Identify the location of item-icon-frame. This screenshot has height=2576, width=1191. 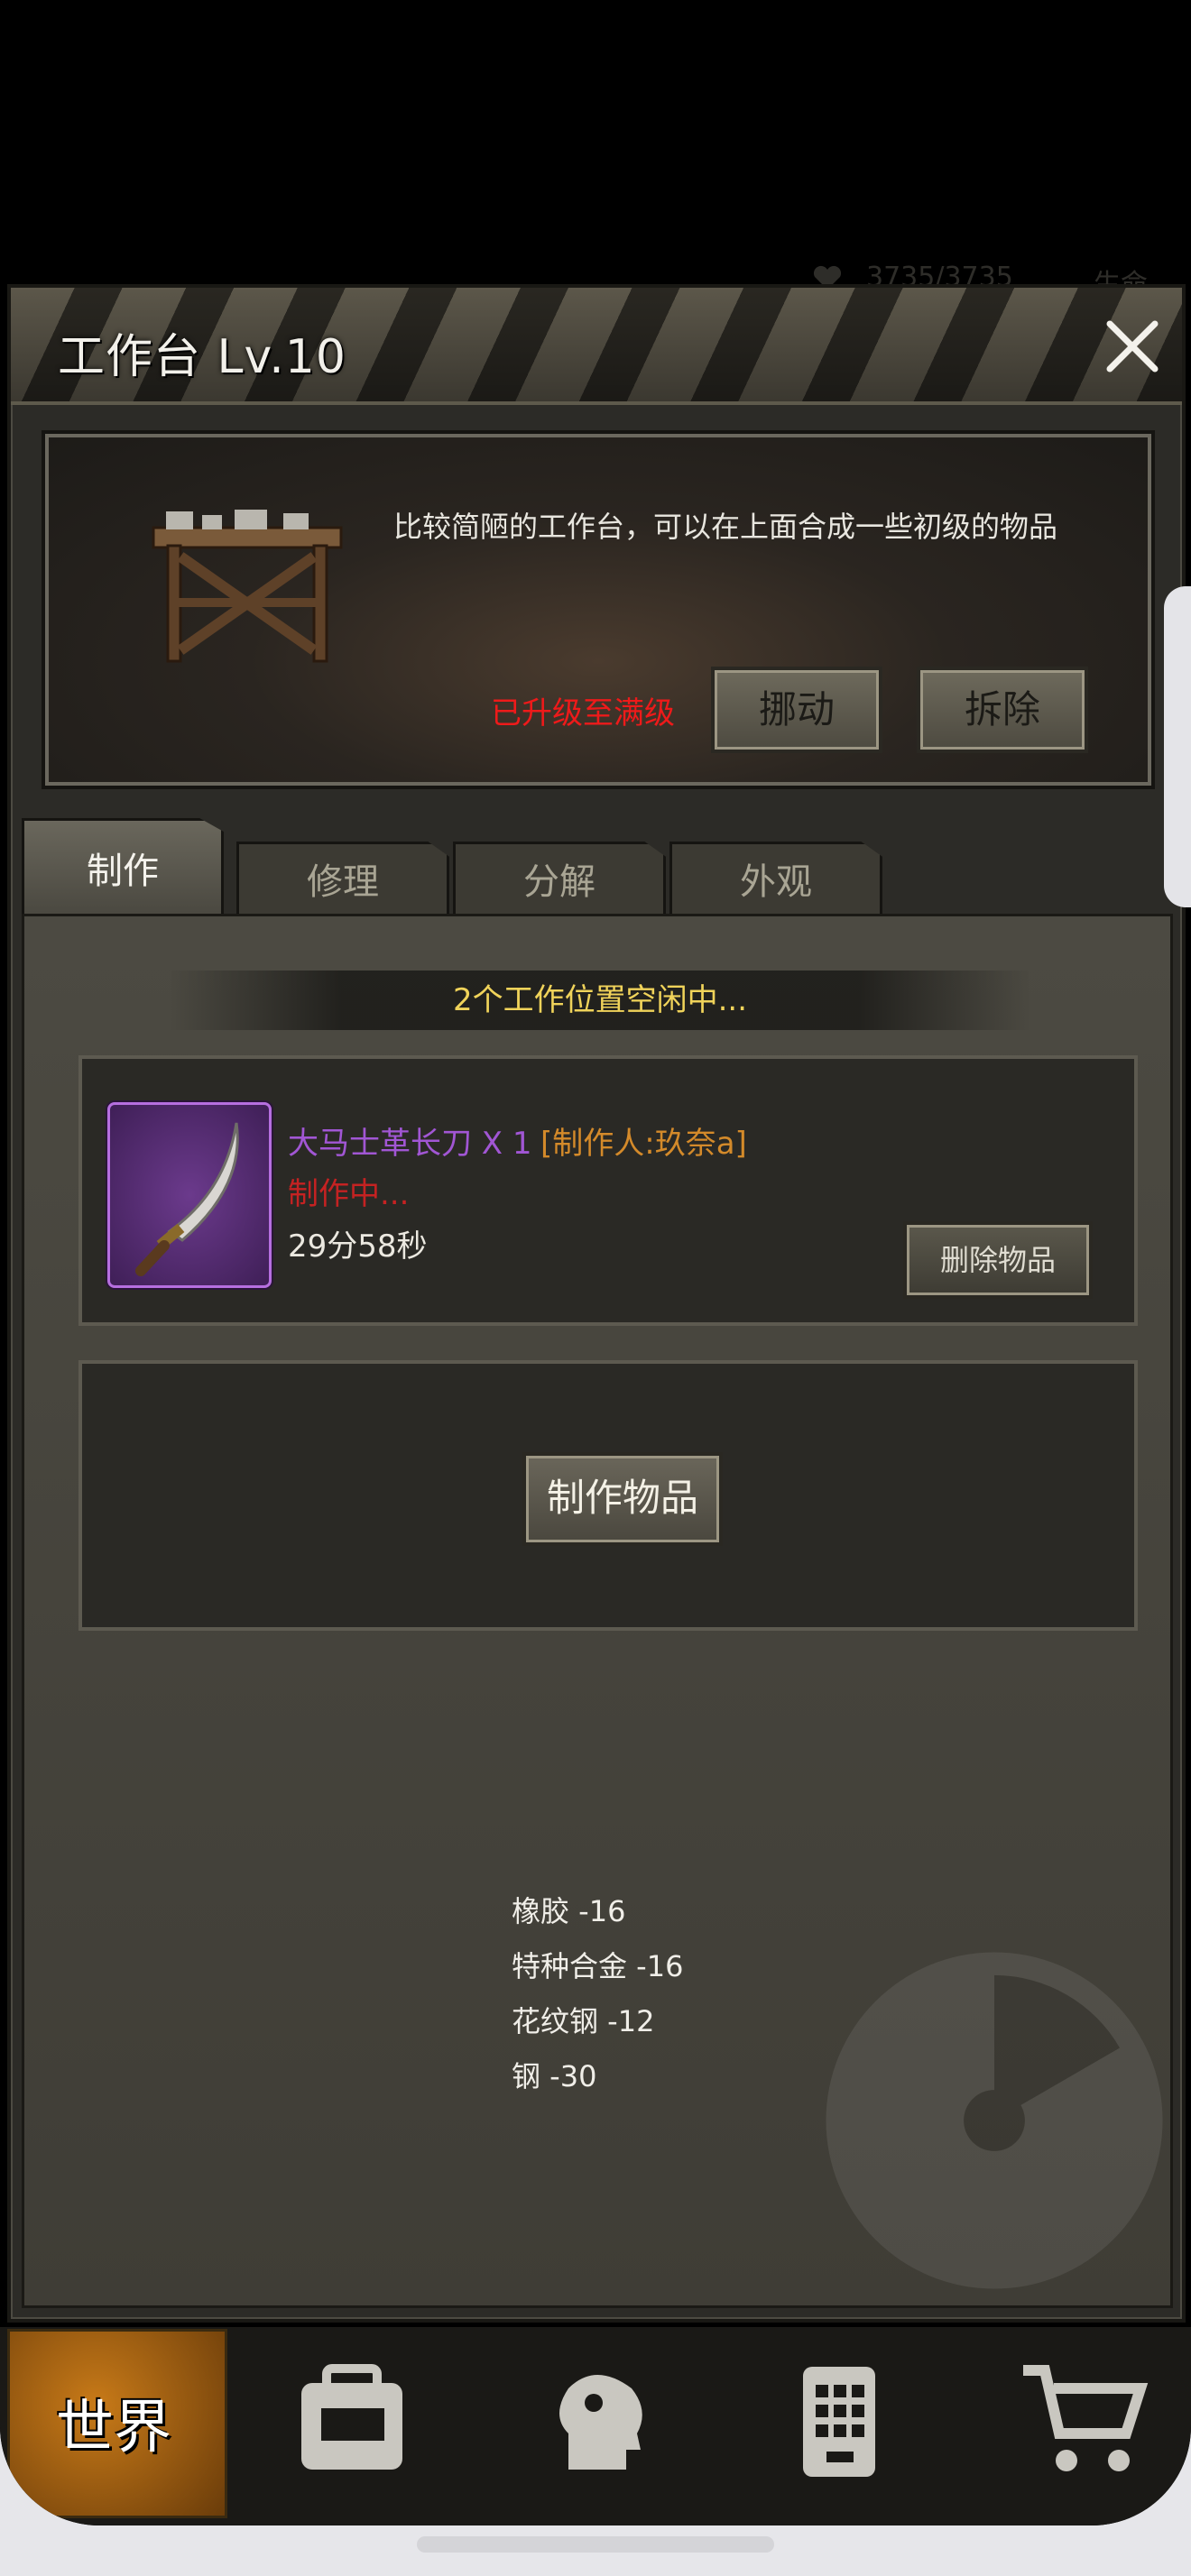
(189, 1195).